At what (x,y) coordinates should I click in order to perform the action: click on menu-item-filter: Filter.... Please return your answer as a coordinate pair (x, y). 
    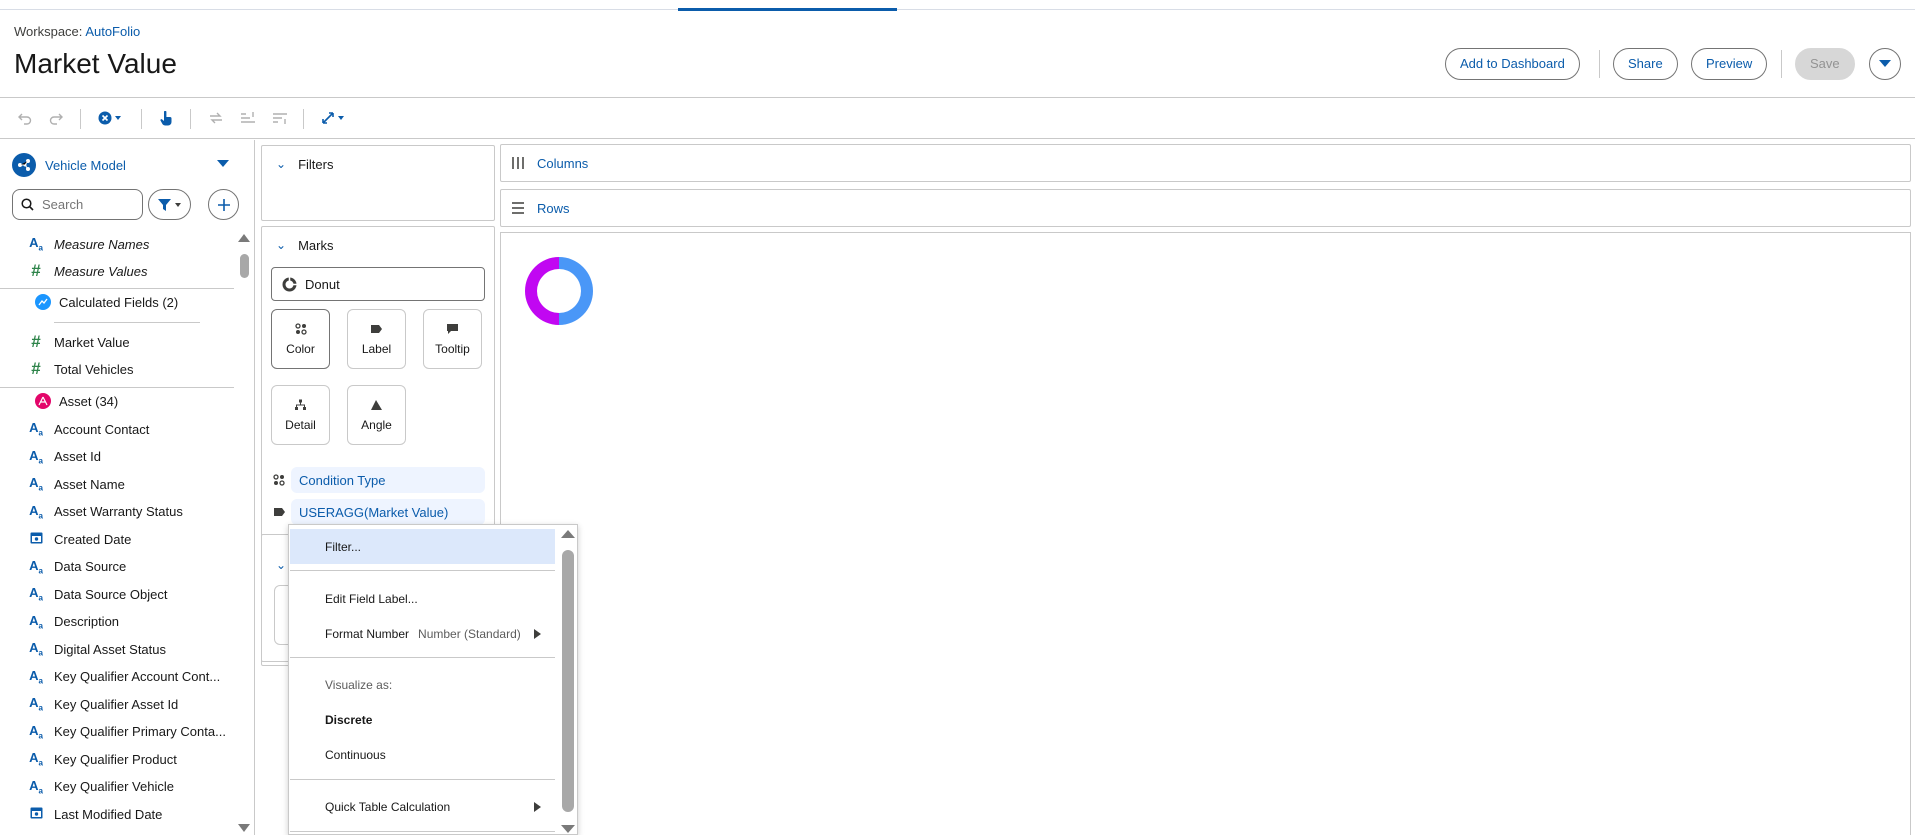
    Looking at the image, I should click on (422, 546).